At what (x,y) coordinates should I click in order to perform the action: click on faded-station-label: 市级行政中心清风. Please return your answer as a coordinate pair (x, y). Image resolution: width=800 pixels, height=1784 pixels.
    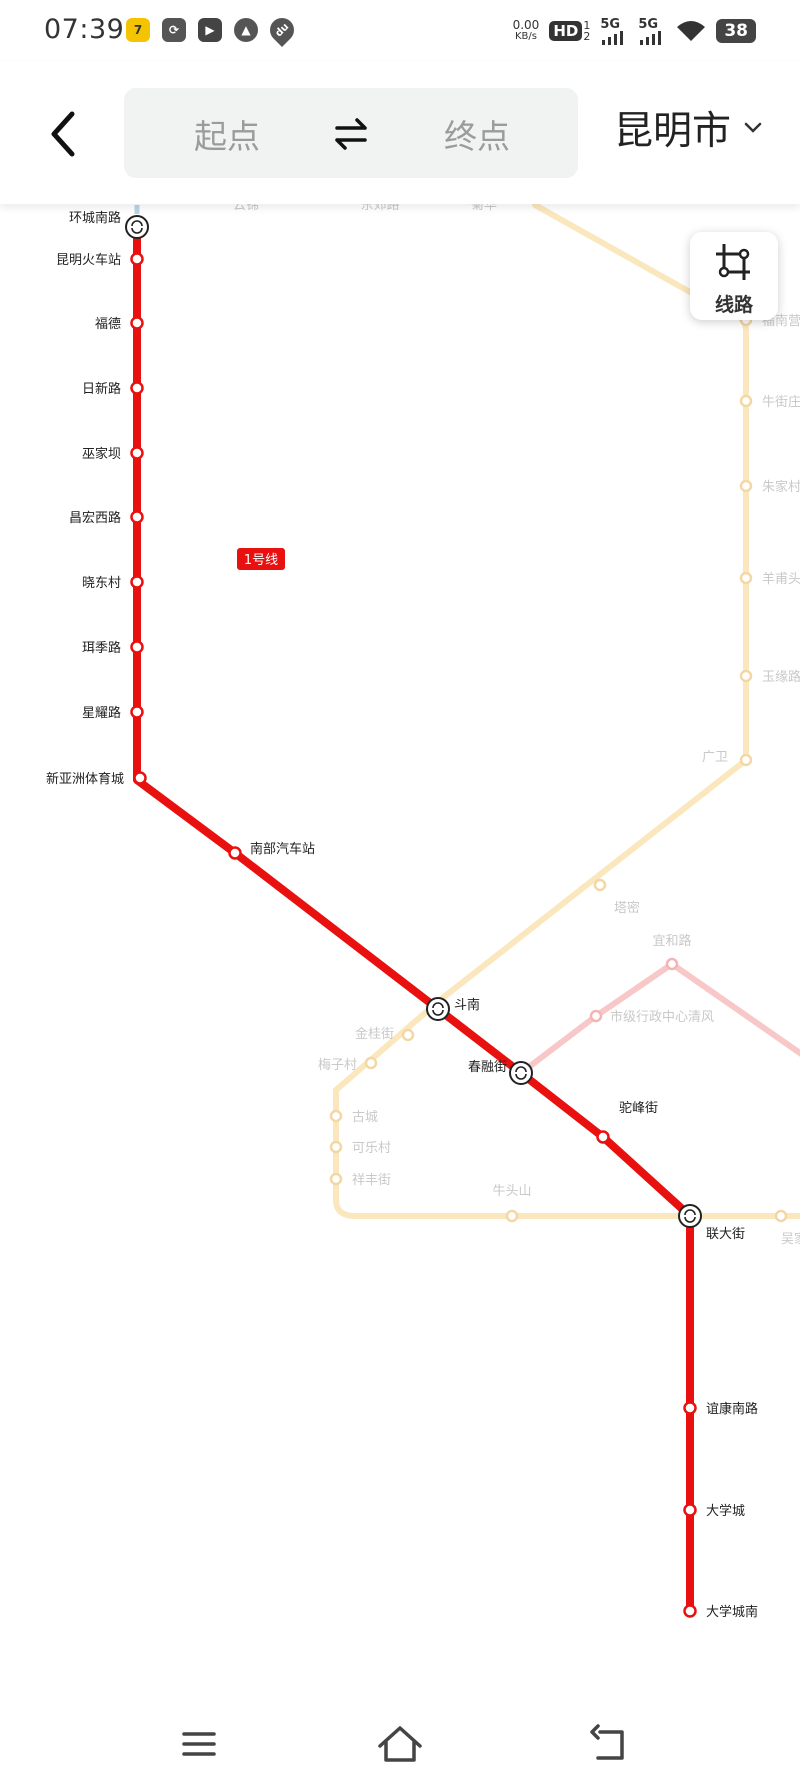
    Looking at the image, I should click on (662, 1017).